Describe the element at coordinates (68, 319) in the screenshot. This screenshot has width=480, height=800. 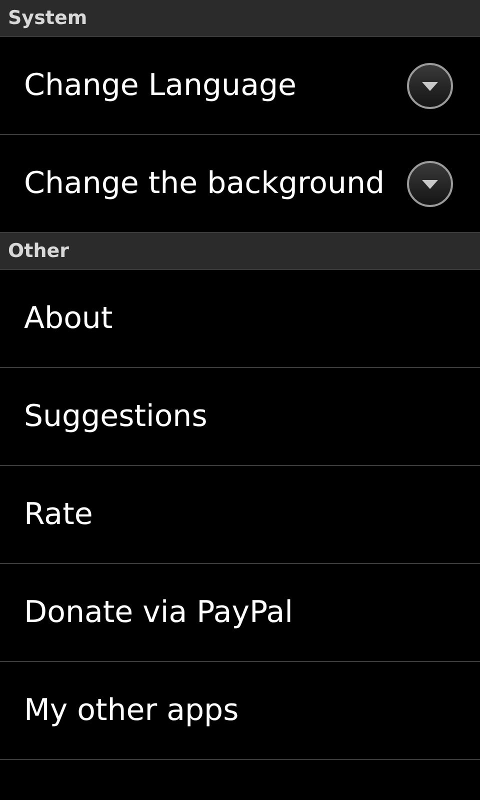
I see `preference-label: About` at that location.